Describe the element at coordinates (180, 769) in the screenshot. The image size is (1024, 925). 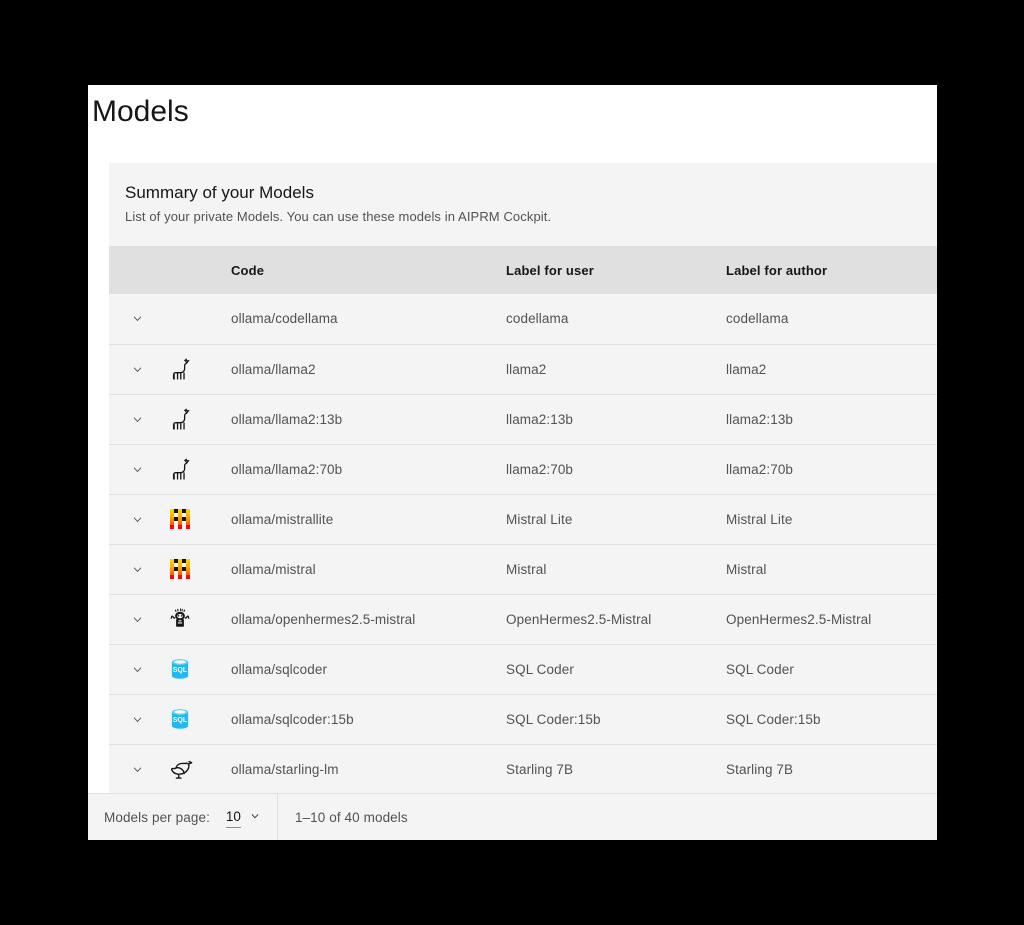
I see `bird-icon` at that location.